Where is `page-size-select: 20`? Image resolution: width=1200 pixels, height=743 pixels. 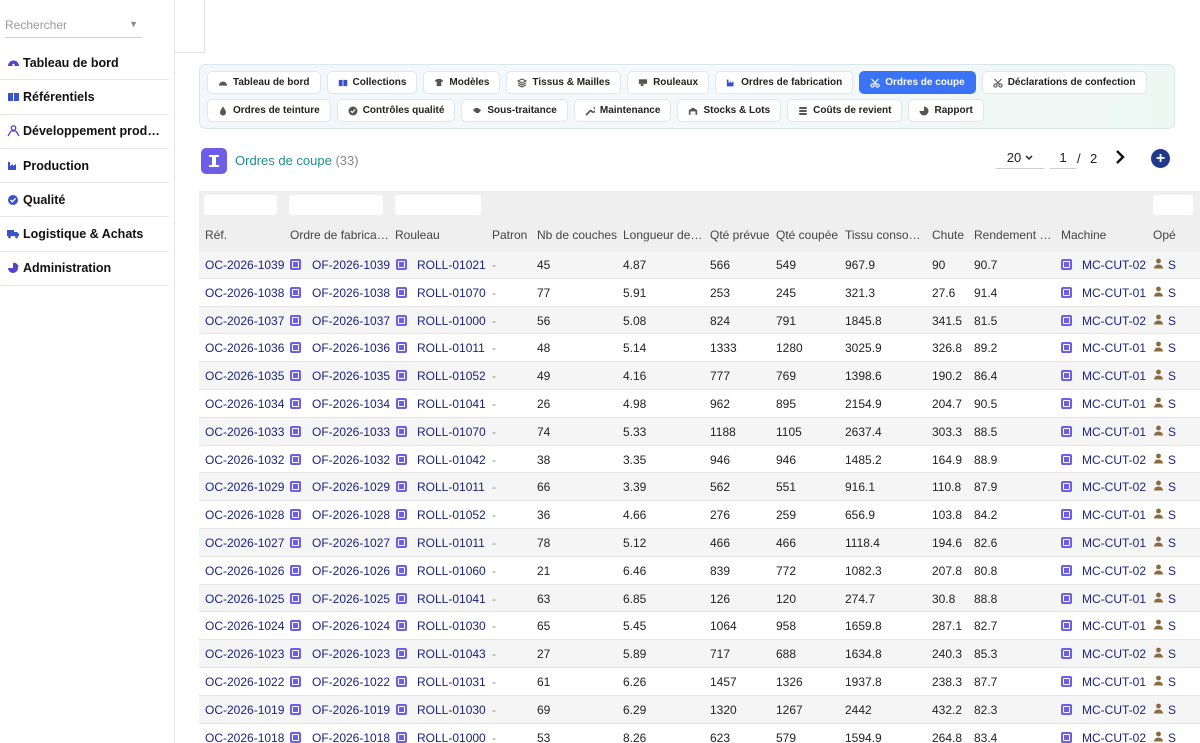
page-size-select: 20 is located at coordinates (1020, 158).